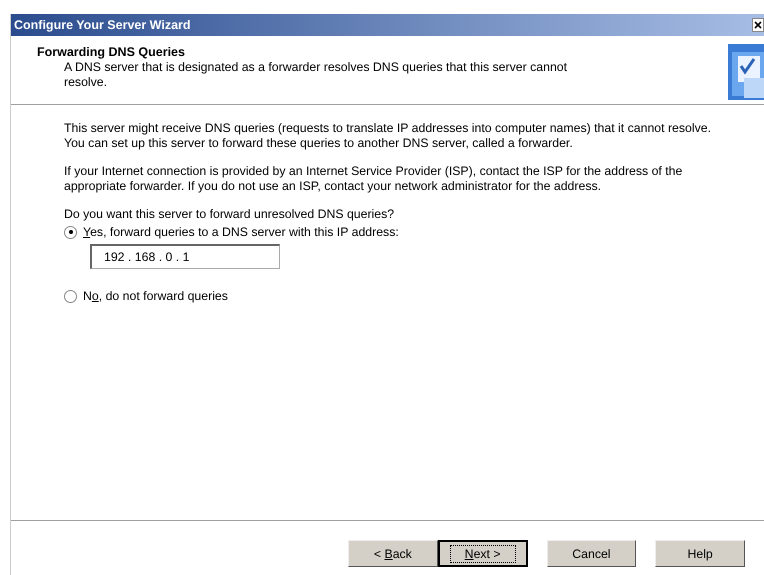 The image size is (764, 575). I want to click on paragraph: If your Internet connection is provided by an Internet Service Provider (ISP), contact the ISP for the address of the appropriate forwarder. If you do not use an ISP, contact your network administrator for the address., so click(374, 179).